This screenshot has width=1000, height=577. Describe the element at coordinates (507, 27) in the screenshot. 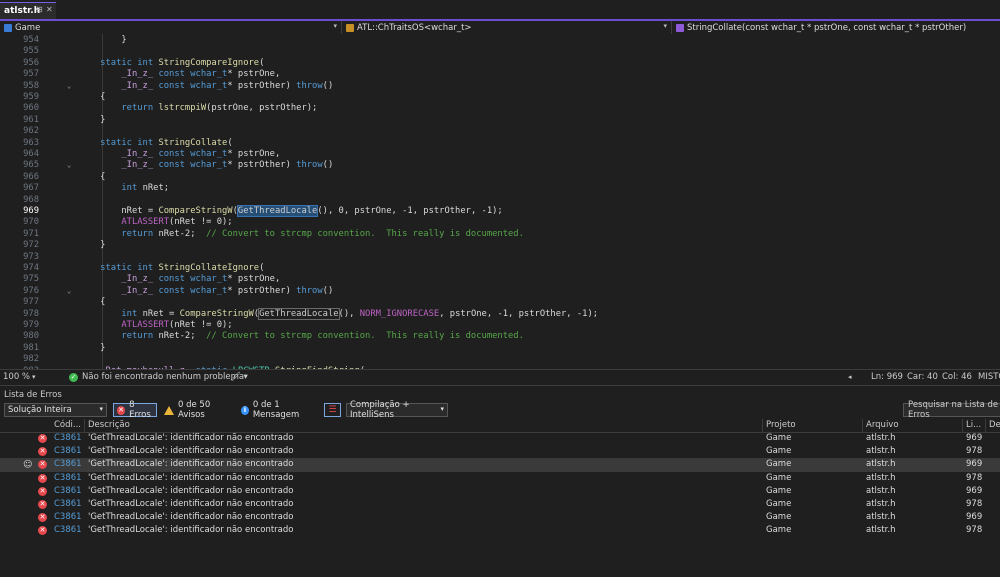

I see `scope-dropdown: ATL::ChTraitsOS<wchar_t> ▾` at that location.